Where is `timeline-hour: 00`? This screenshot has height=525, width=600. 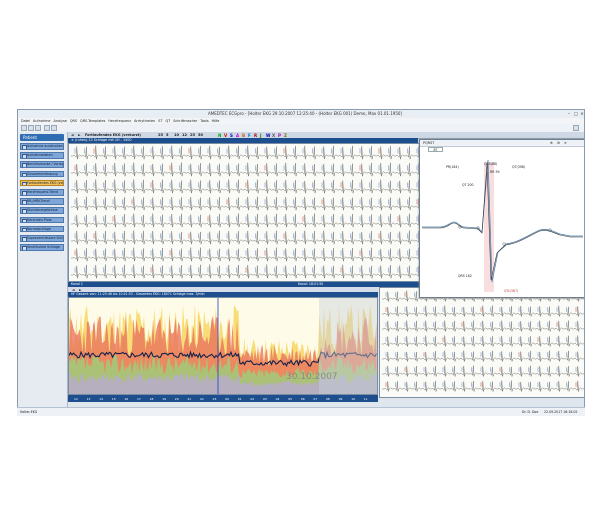
timeline-hour: 00 is located at coordinates (227, 398).